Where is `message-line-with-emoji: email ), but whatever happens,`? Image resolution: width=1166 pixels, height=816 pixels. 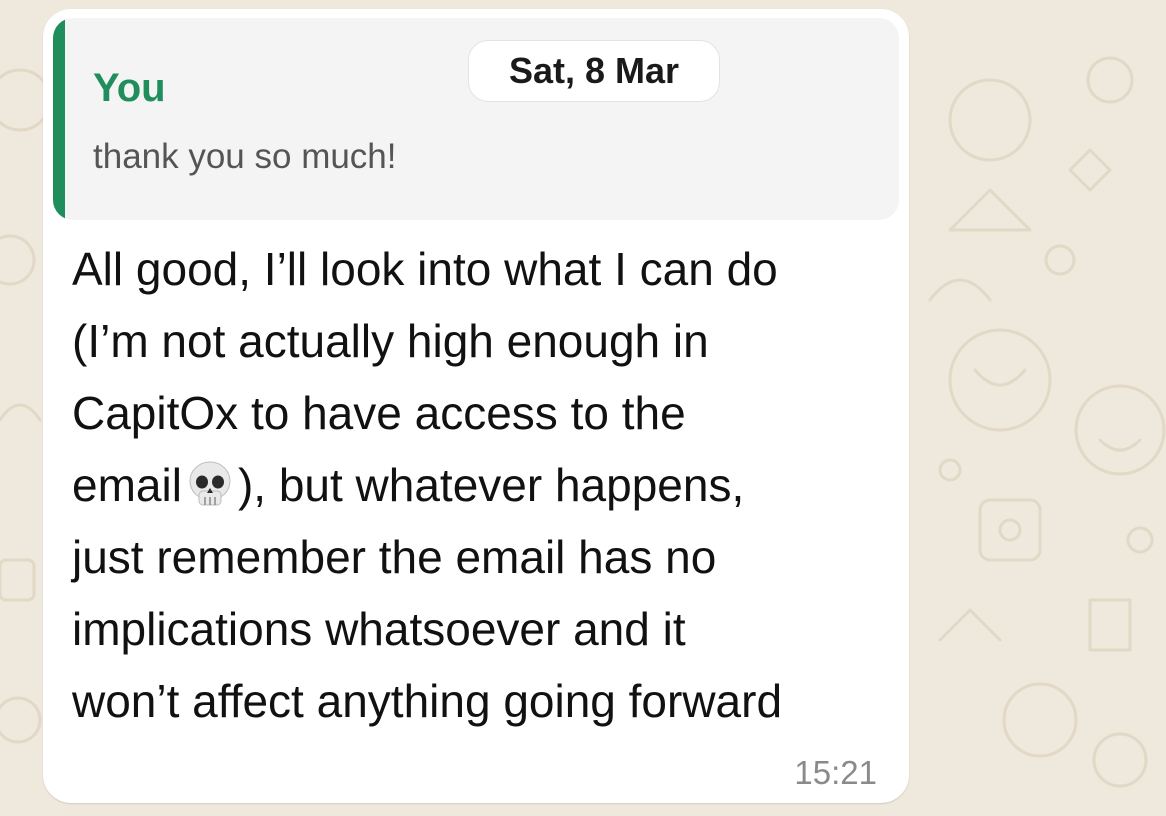
message-line-with-emoji: email ), but whatever happens, is located at coordinates (487, 485).